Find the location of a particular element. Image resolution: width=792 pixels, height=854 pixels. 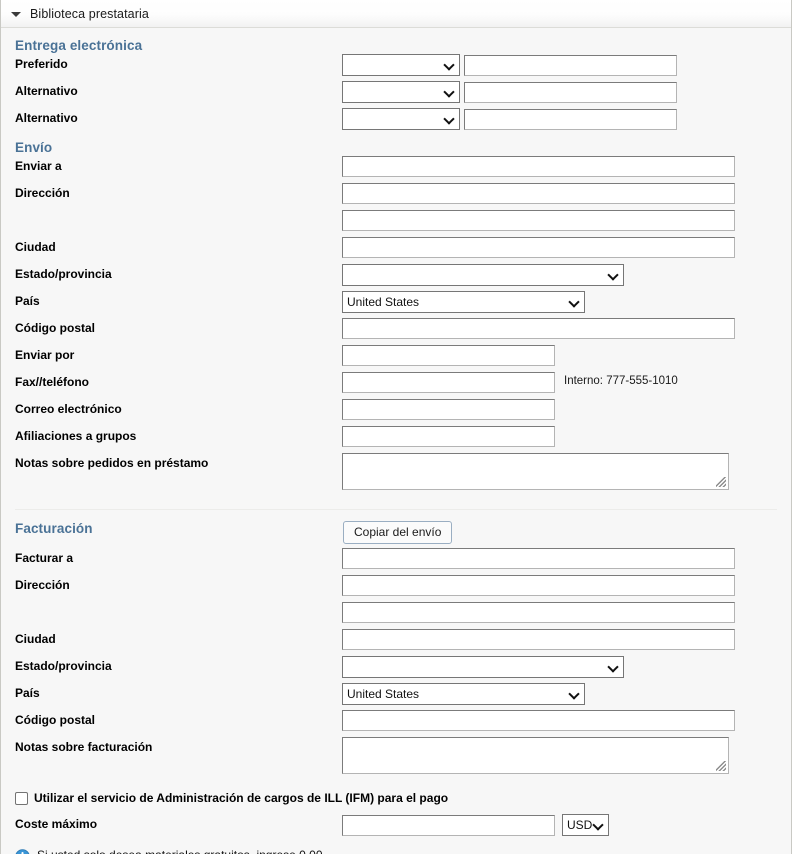

row-ship-send-by: Enviar por is located at coordinates (396, 358).